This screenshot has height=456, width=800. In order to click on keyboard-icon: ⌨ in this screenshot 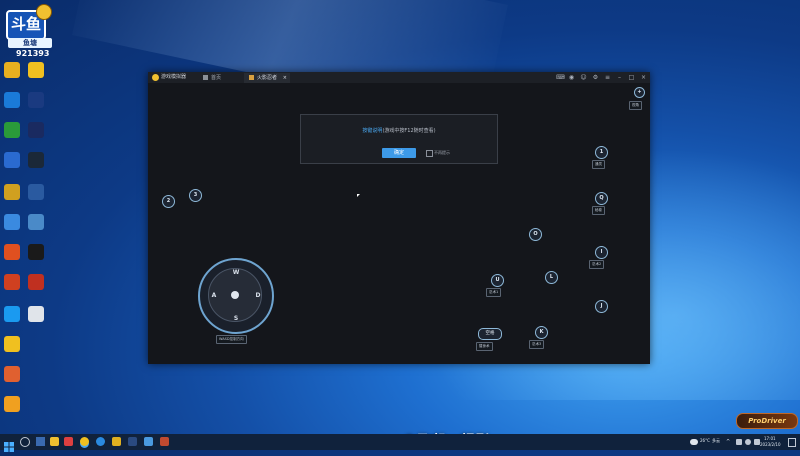, I will do `click(560, 77)`.